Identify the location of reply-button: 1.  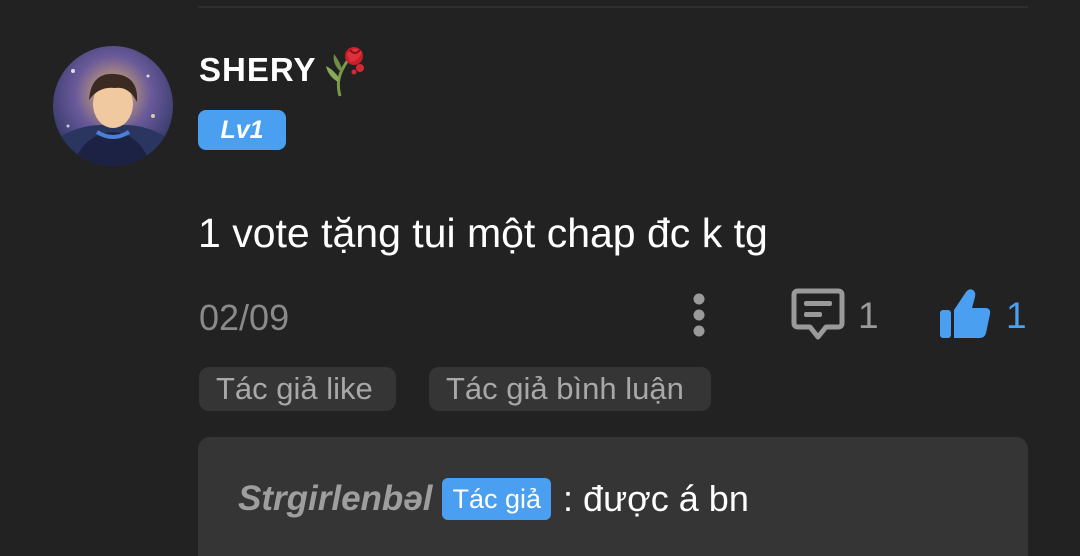
(840, 316).